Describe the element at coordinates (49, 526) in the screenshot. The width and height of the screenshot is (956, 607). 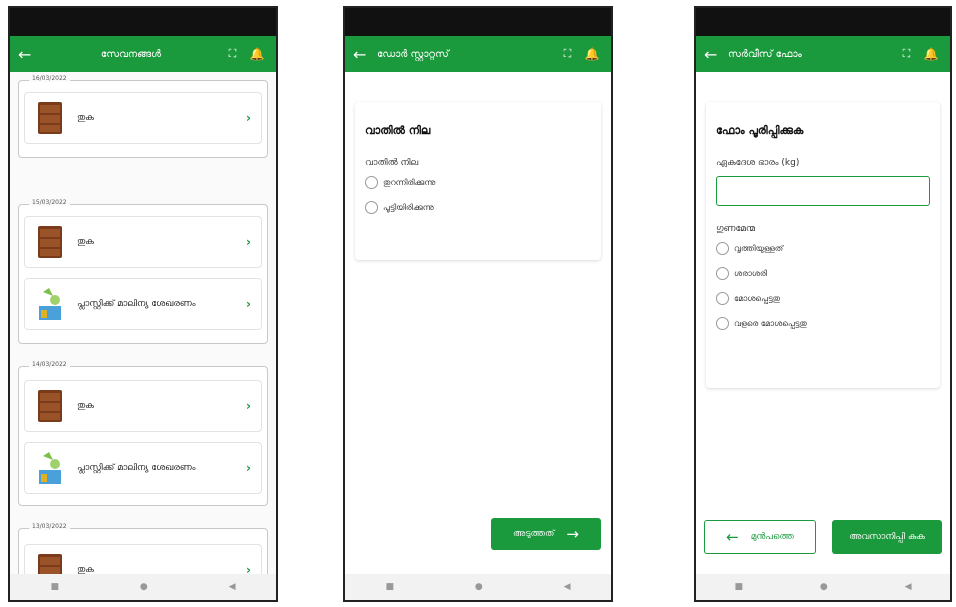
I see `date-label: 13/03/2022` at that location.